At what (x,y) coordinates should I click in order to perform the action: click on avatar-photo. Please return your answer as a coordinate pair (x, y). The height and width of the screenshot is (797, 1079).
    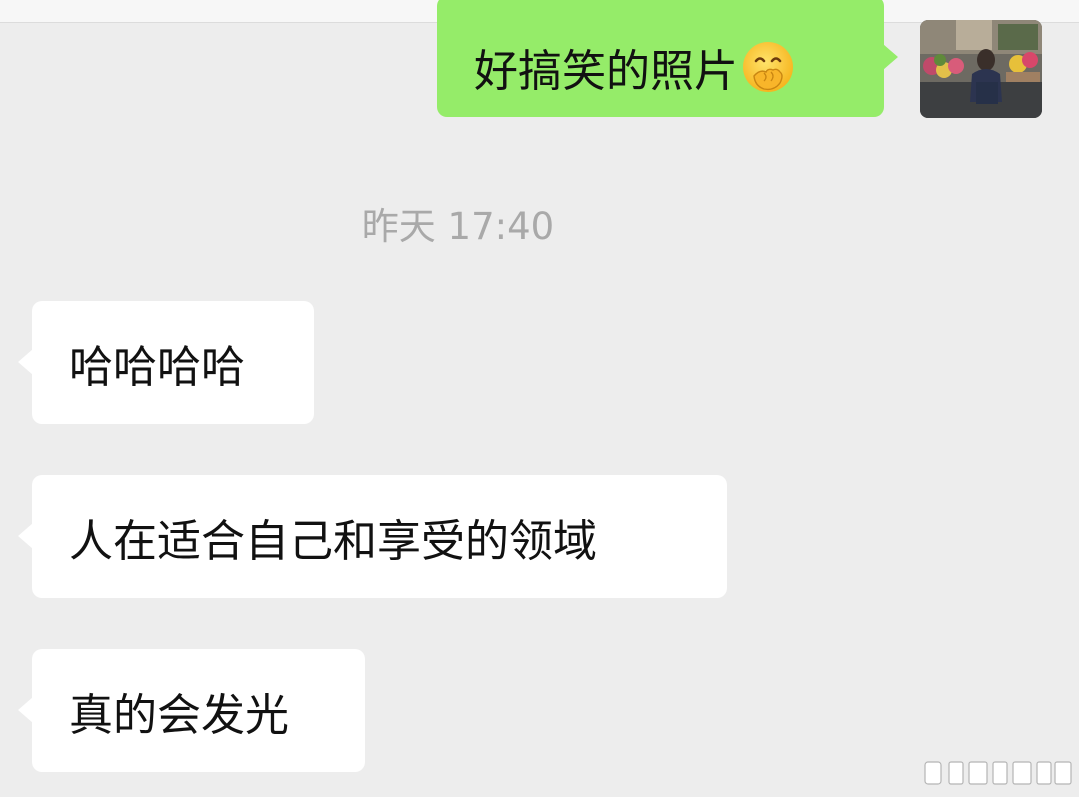
    Looking at the image, I should click on (981, 69).